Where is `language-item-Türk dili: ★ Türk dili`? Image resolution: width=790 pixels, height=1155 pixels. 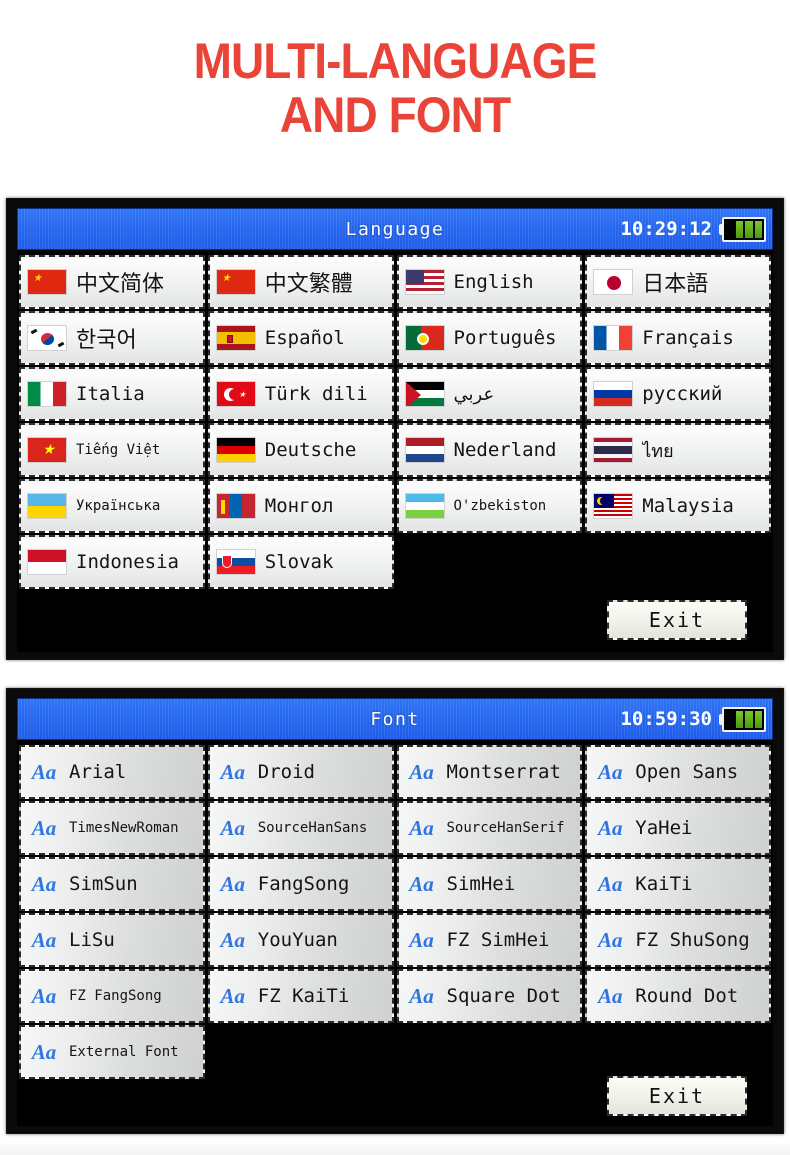
language-item-Türk dili: ★ Türk dili is located at coordinates (300, 394).